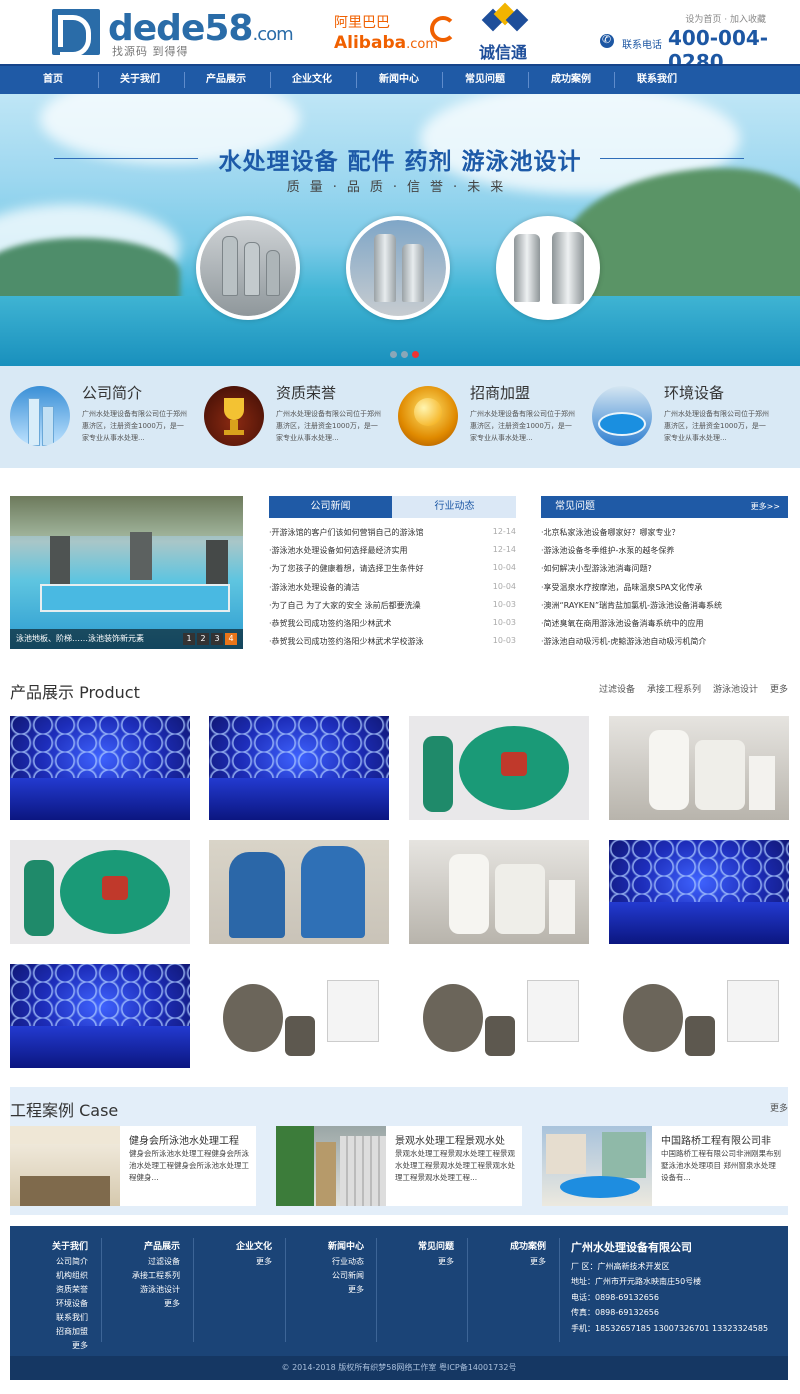 Image resolution: width=800 pixels, height=1394 pixels. Describe the element at coordinates (779, 1107) in the screenshot. I see `cases-more-link: 更多` at that location.